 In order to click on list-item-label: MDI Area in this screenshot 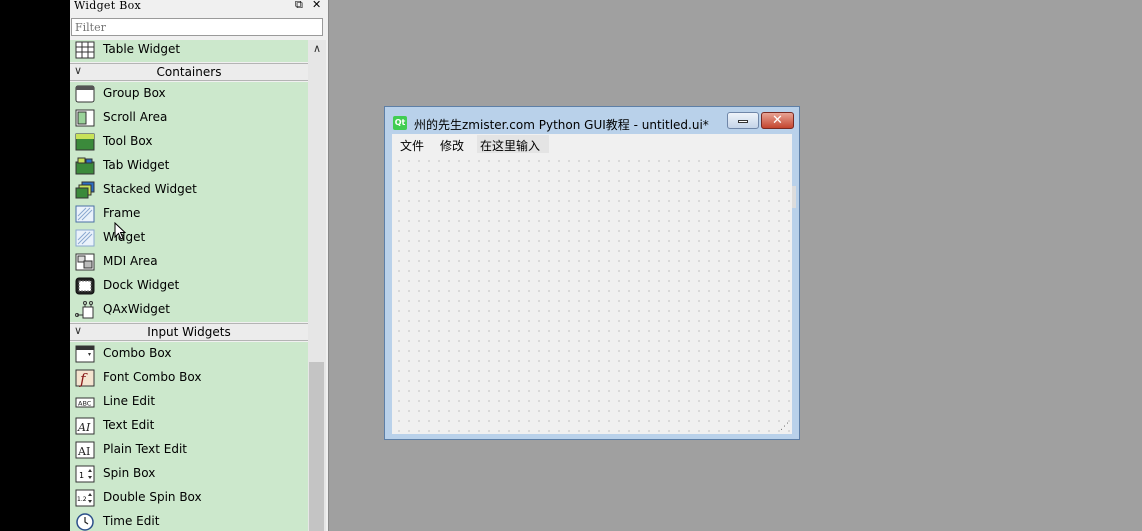, I will do `click(130, 261)`.